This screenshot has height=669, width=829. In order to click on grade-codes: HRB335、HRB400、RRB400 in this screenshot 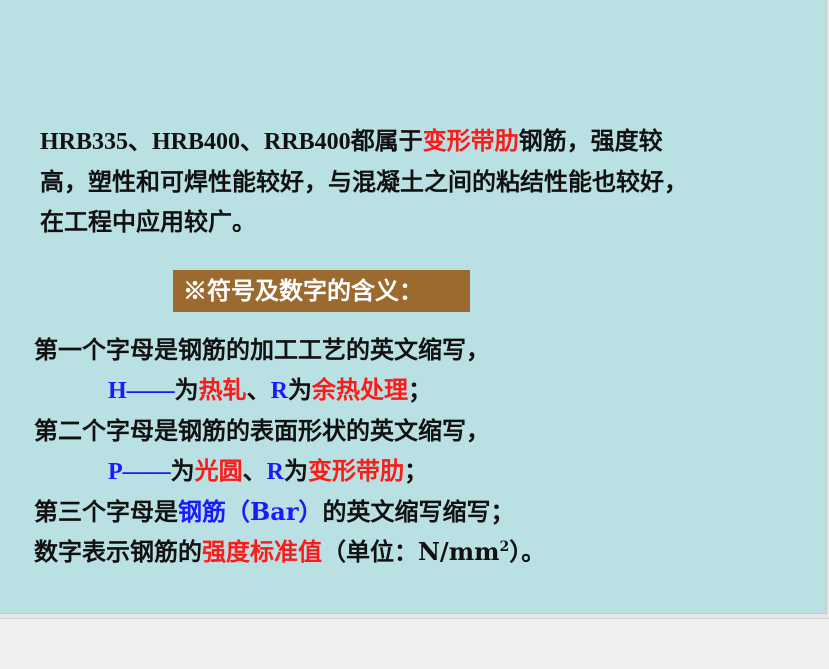, I will do `click(195, 142)`.